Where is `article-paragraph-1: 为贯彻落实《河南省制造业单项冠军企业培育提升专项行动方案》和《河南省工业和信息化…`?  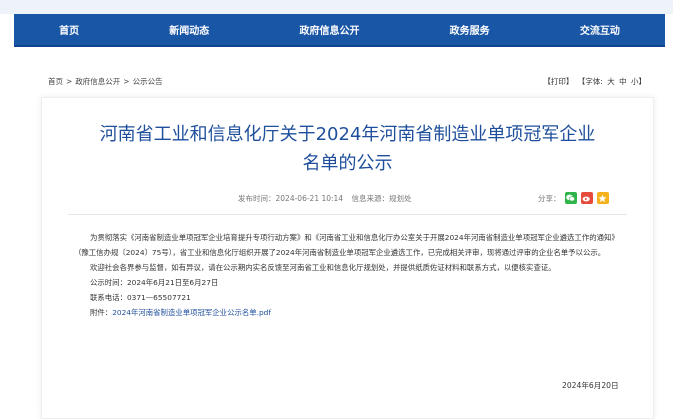 article-paragraph-1: 为贯彻落实《河南省制造业单项冠军企业培育提升专项行动方案》和《河南省工业和信息化… is located at coordinates (346, 245).